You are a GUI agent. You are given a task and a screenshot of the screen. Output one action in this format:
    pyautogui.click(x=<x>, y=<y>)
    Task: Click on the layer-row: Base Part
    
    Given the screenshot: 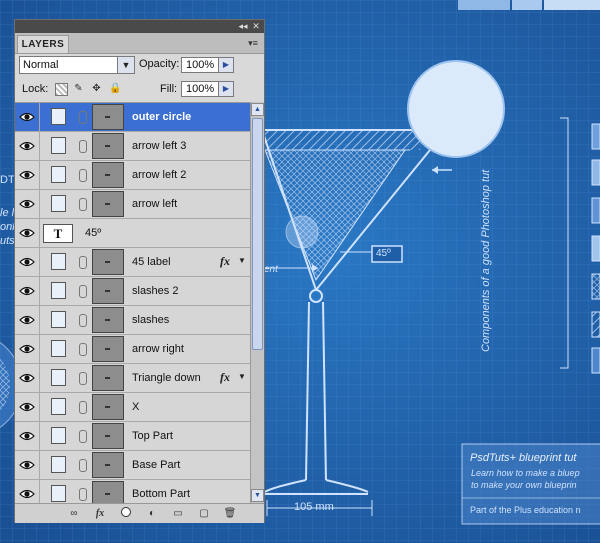 What is the action you would take?
    pyautogui.click(x=132, y=465)
    